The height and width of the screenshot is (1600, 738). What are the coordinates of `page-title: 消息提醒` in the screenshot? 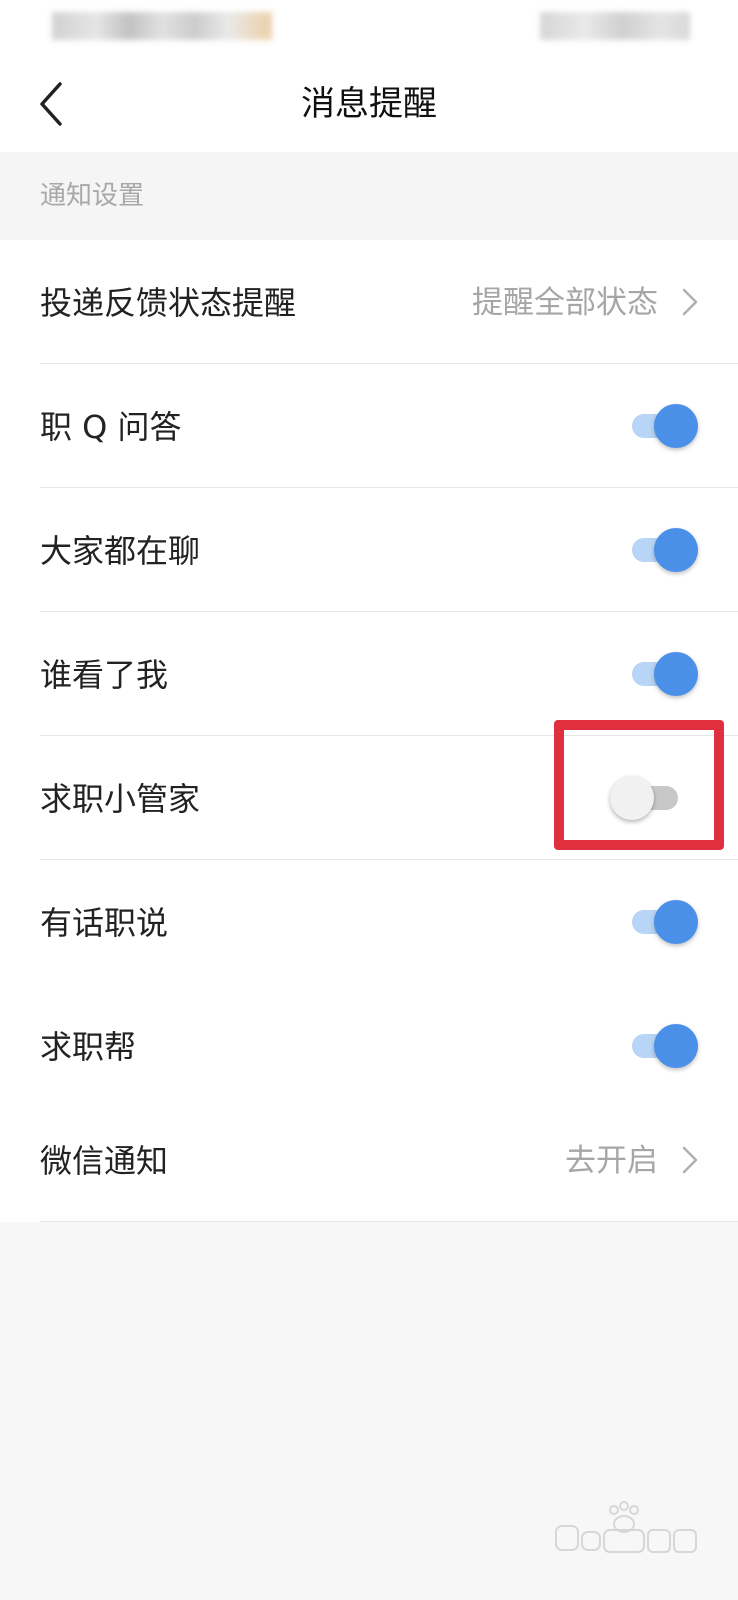 It's located at (369, 104).